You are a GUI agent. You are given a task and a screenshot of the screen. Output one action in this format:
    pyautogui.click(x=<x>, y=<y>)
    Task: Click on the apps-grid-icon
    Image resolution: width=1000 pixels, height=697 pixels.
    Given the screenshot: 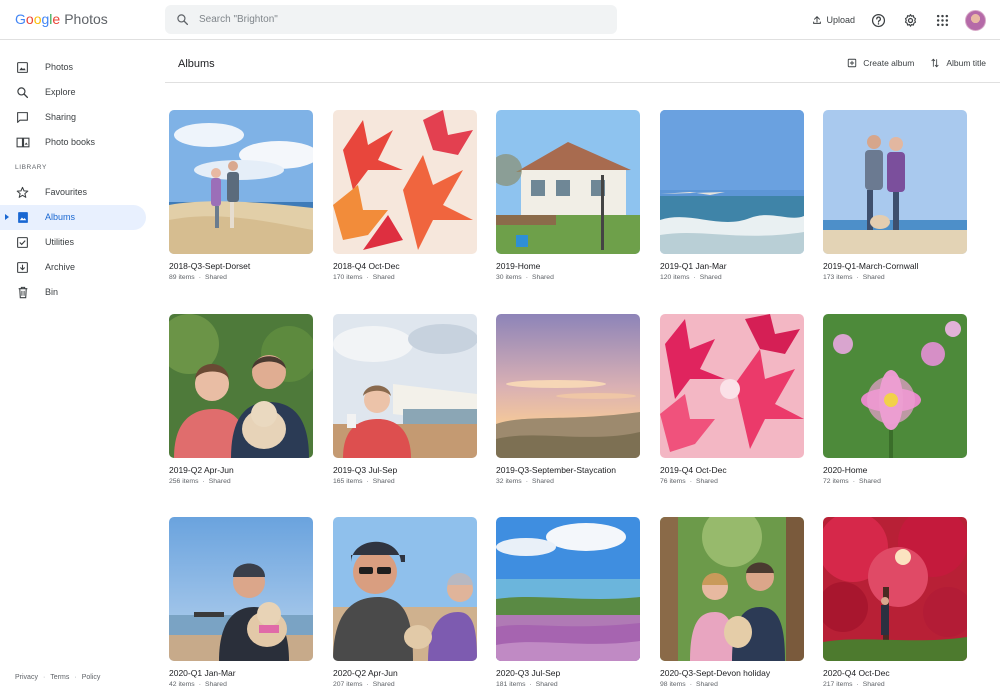 What is the action you would take?
    pyautogui.click(x=942, y=20)
    